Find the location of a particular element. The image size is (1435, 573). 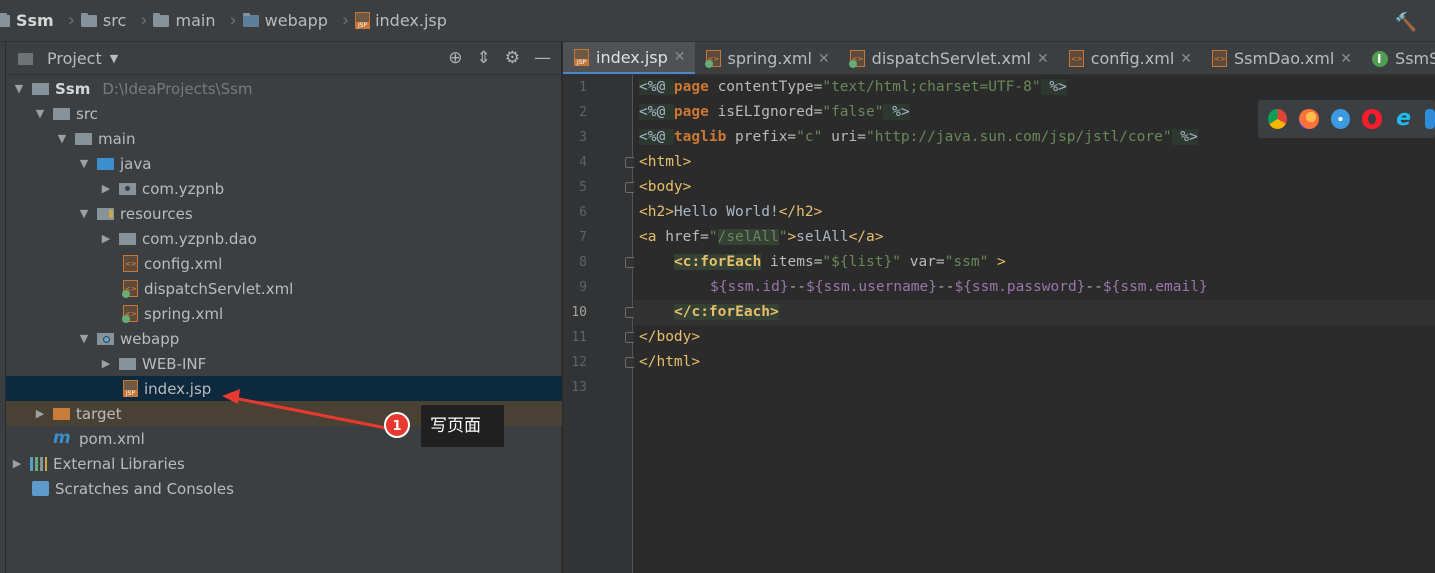

code-line: <body> is located at coordinates (665, 187).